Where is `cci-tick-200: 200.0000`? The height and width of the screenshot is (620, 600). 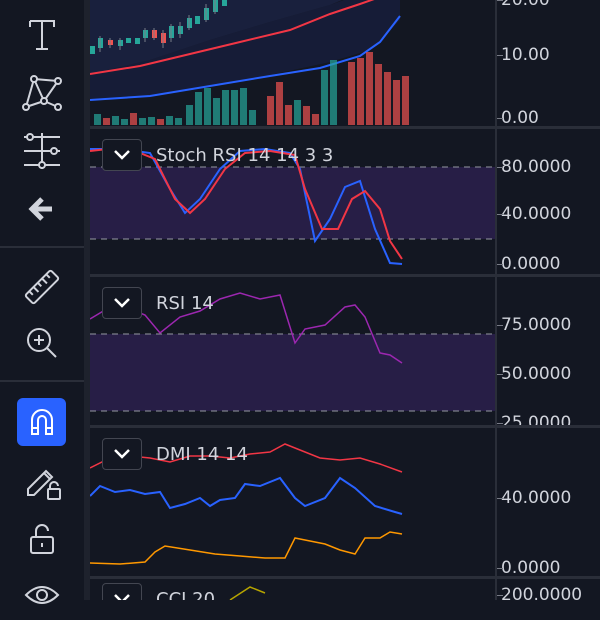
cci-tick-200: 200.0000 is located at coordinates (539, 592).